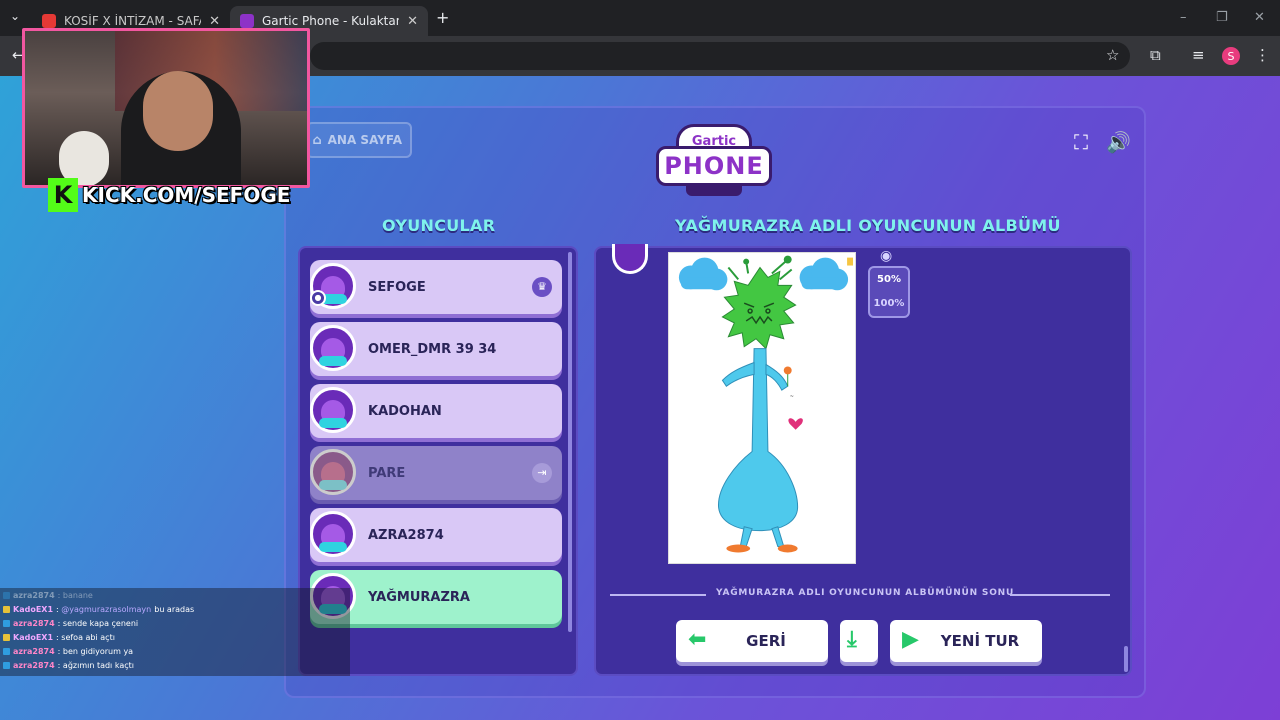 The width and height of the screenshot is (1280, 720). Describe the element at coordinates (397, 287) in the screenshot. I see `player-name: SEFOGE` at that location.